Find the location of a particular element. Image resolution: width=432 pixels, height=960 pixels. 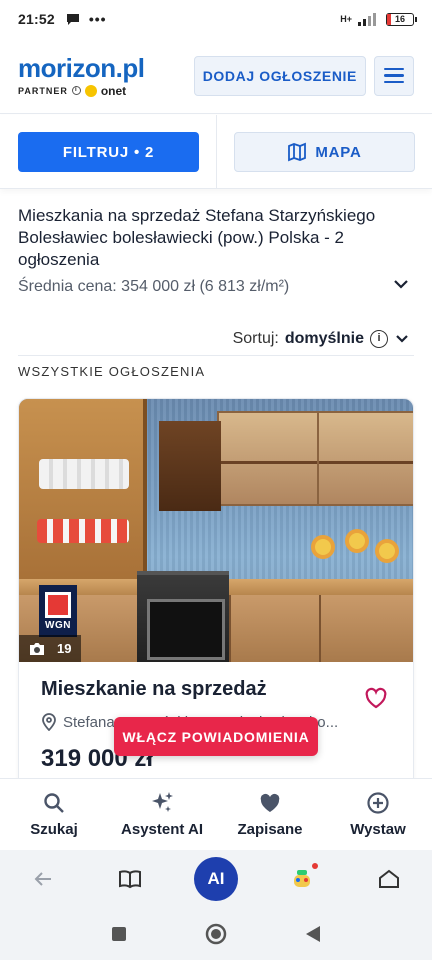

partner-label: PARTNER is located at coordinates (43, 90).